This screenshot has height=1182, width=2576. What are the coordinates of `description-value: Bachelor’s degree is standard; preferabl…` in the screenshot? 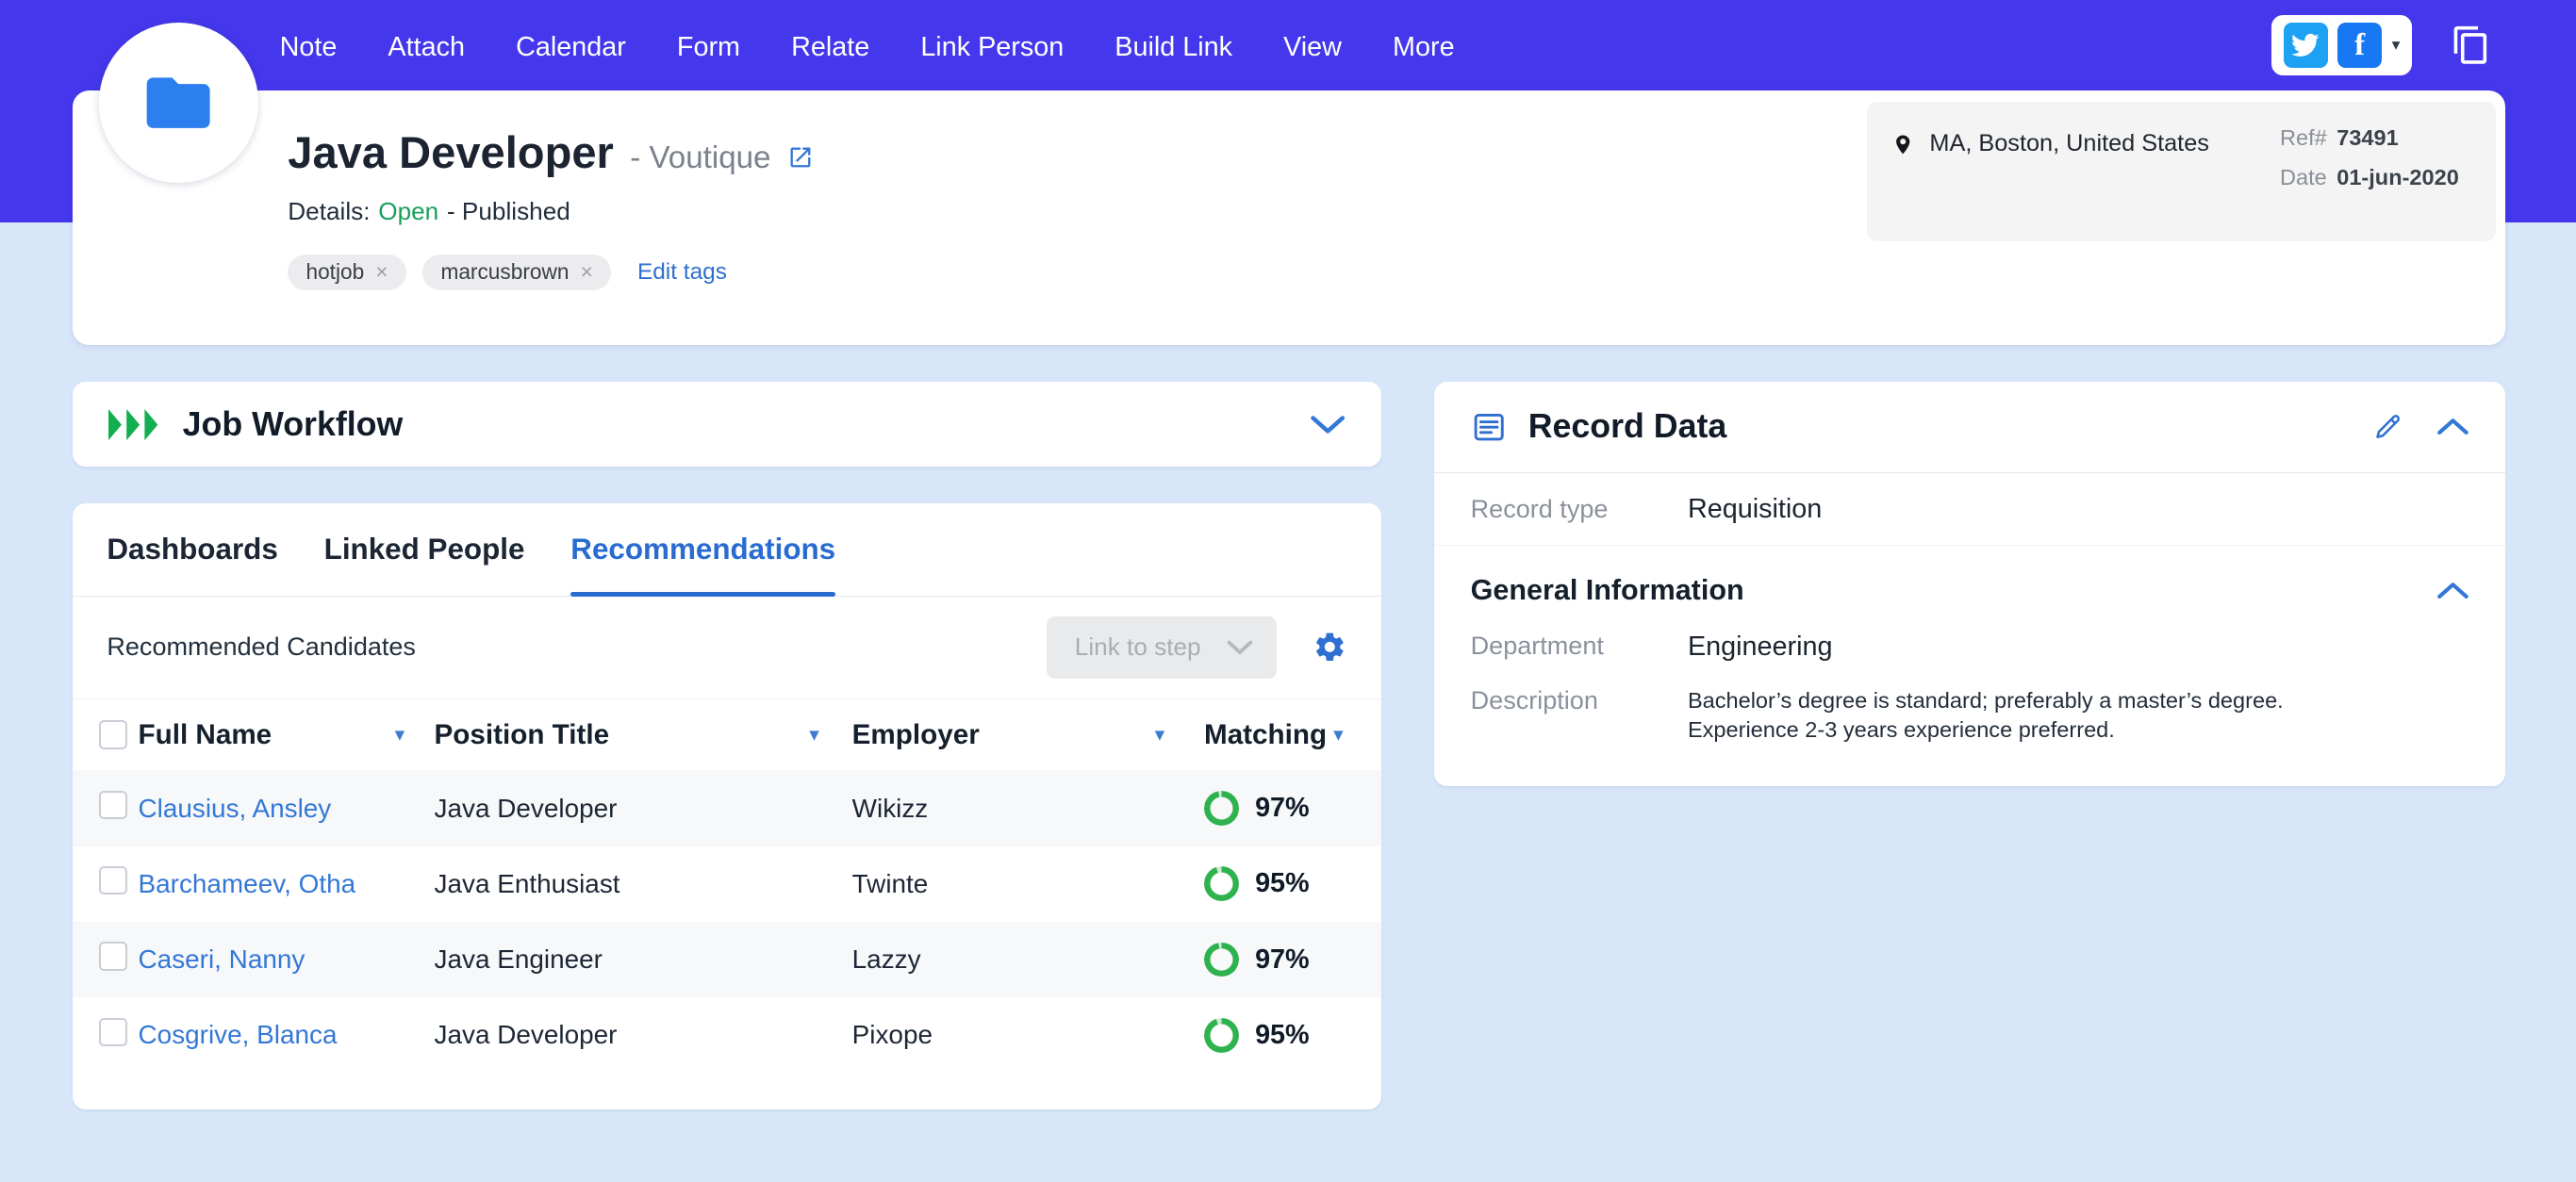 It's located at (1985, 715).